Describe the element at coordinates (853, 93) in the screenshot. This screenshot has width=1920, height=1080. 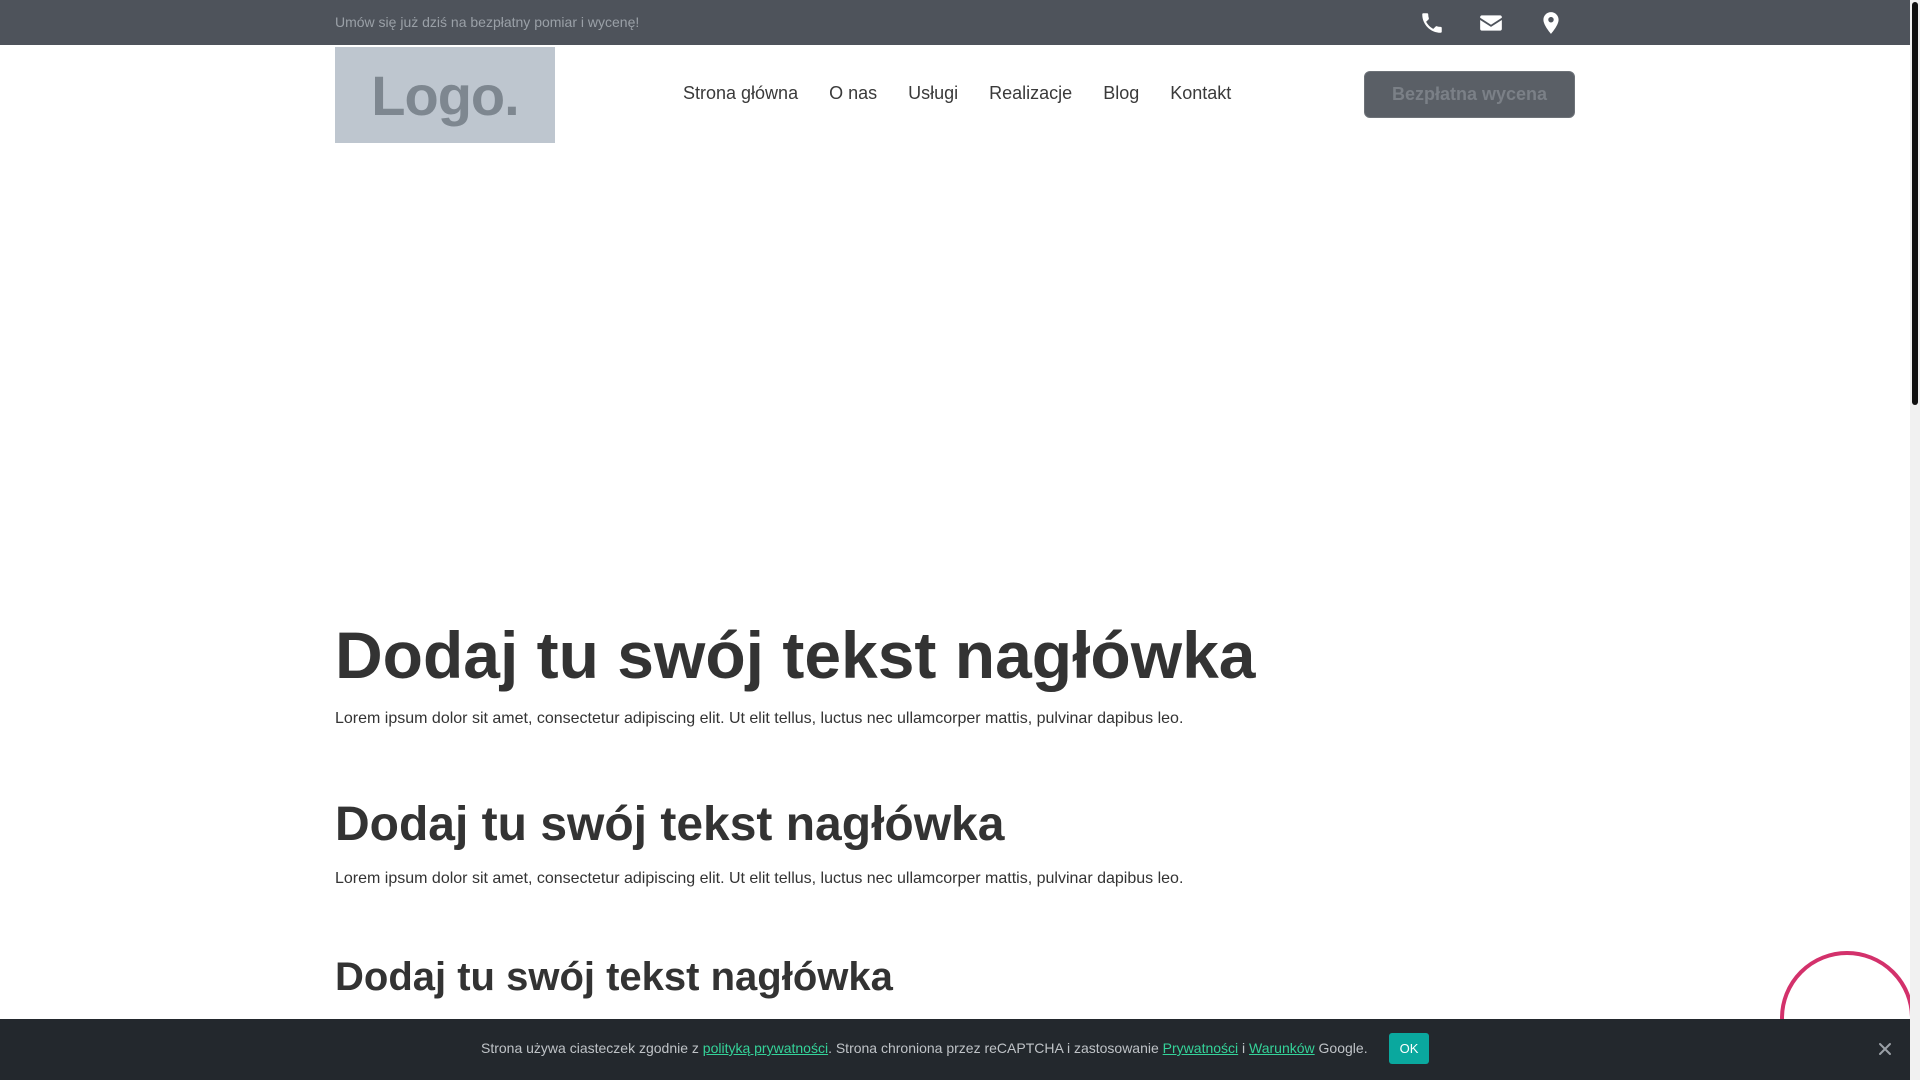
I see `nav-item-about: O nas` at that location.